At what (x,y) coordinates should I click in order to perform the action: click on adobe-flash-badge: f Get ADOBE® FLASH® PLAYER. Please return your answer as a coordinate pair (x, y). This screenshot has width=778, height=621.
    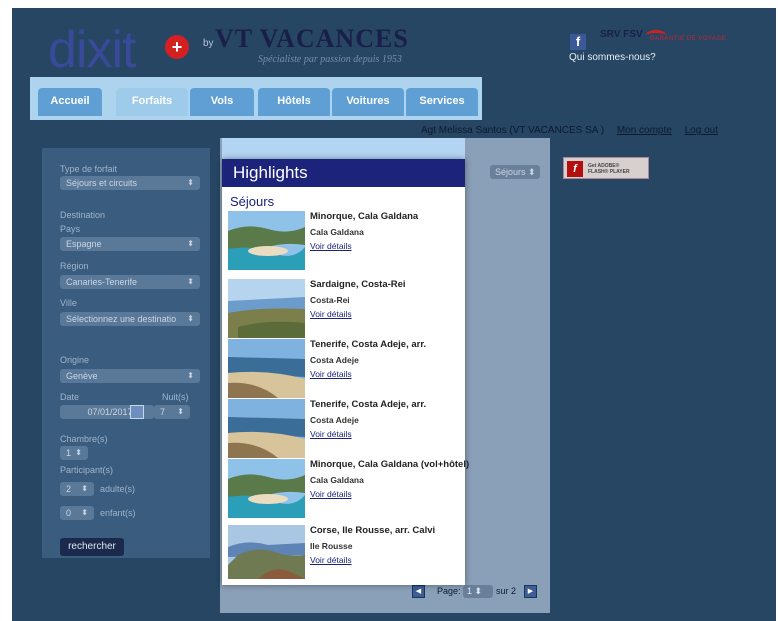
    Looking at the image, I should click on (606, 168).